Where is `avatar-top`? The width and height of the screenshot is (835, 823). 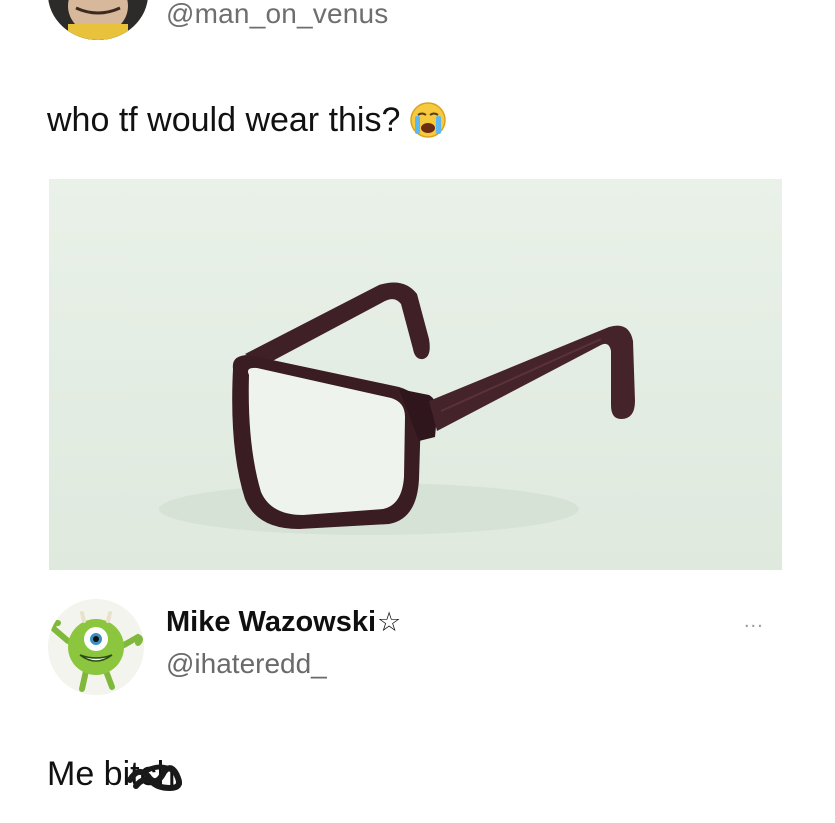 avatar-top is located at coordinates (98, 20).